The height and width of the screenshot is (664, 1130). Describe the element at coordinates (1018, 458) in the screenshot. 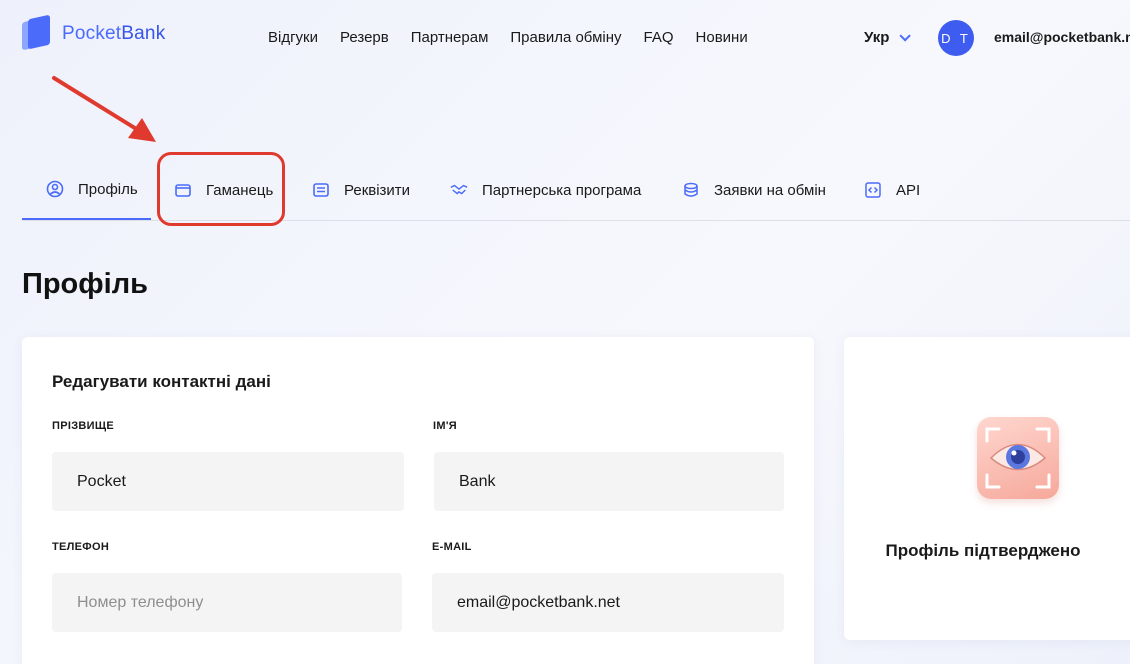

I see `verified-eye-icon` at that location.